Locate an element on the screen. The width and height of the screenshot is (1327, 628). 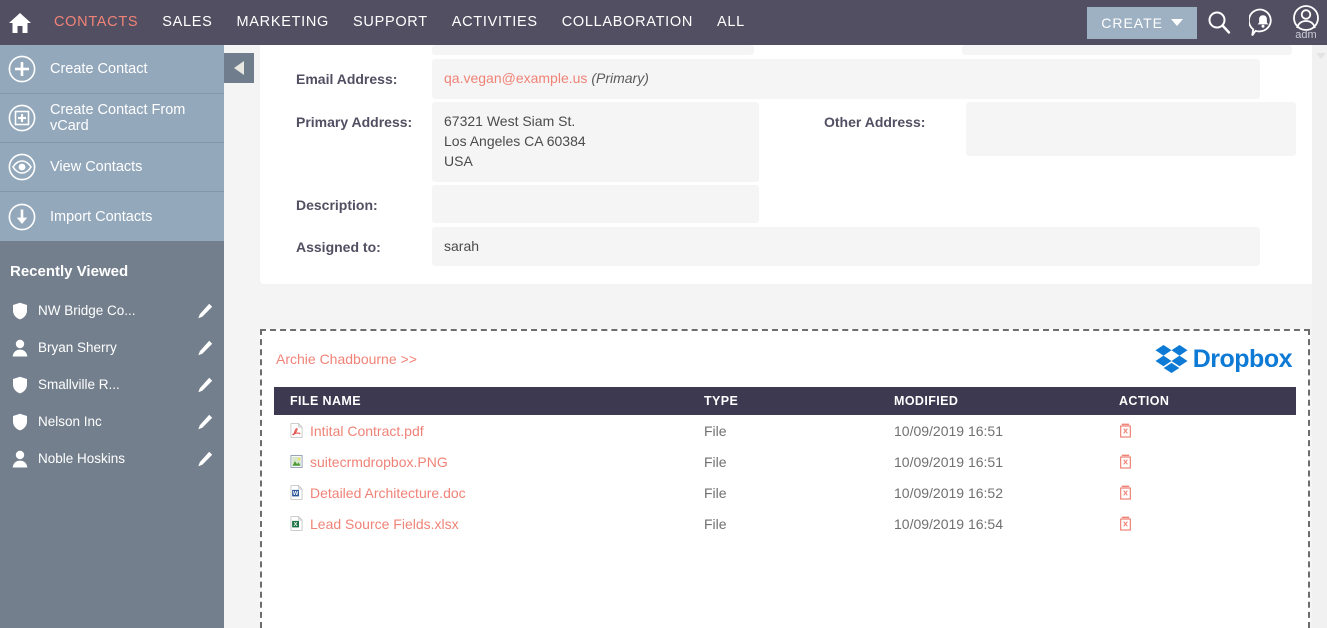
svg-text: W is located at coordinates (296, 494).